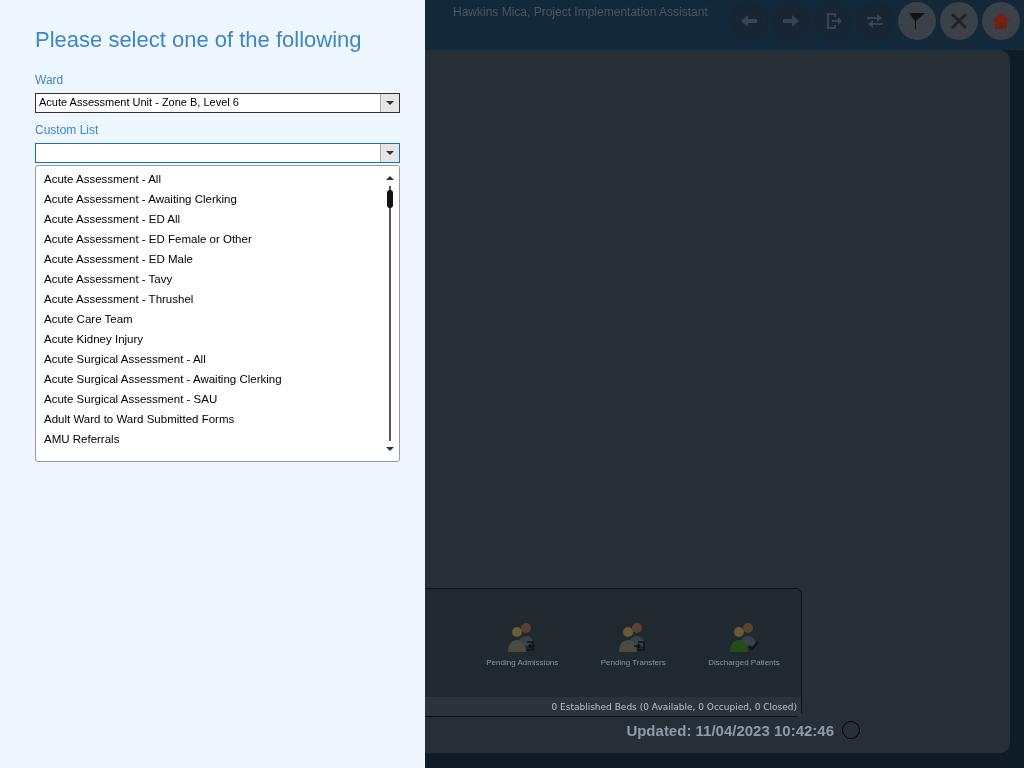 Image resolution: width=1024 pixels, height=768 pixels. What do you see at coordinates (212, 319) in the screenshot?
I see `list-option: Acute Care Team` at bounding box center [212, 319].